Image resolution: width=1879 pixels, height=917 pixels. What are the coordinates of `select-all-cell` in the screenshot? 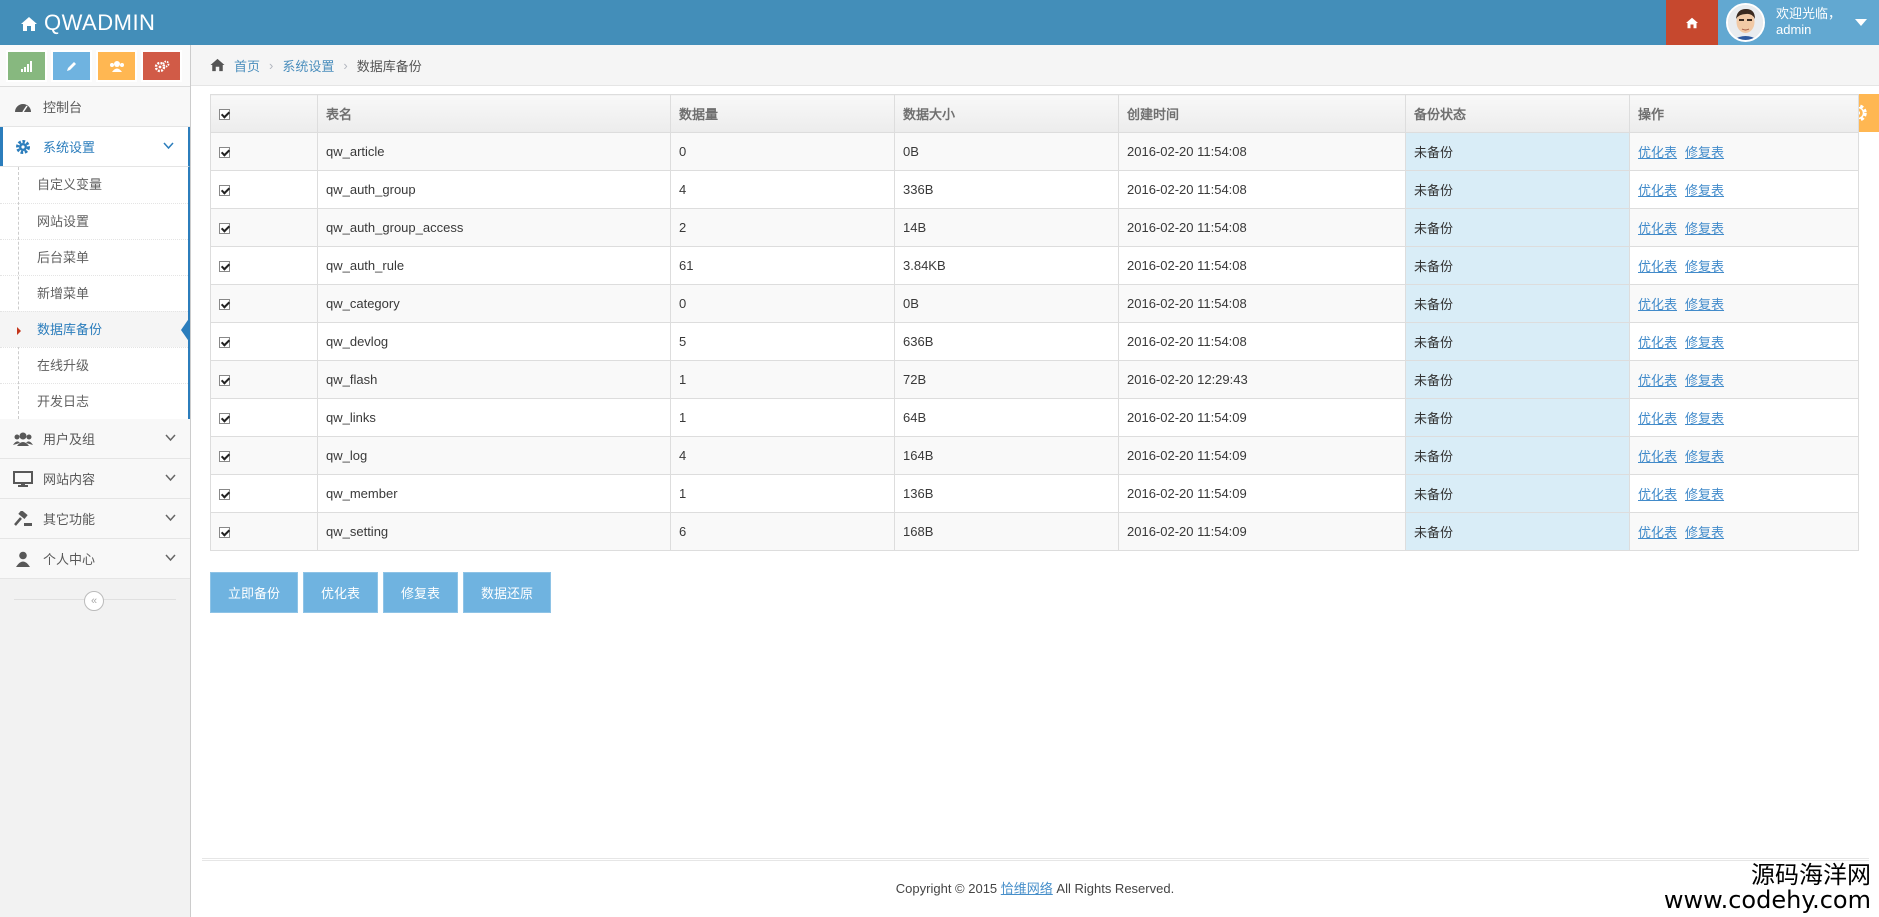 It's located at (264, 113).